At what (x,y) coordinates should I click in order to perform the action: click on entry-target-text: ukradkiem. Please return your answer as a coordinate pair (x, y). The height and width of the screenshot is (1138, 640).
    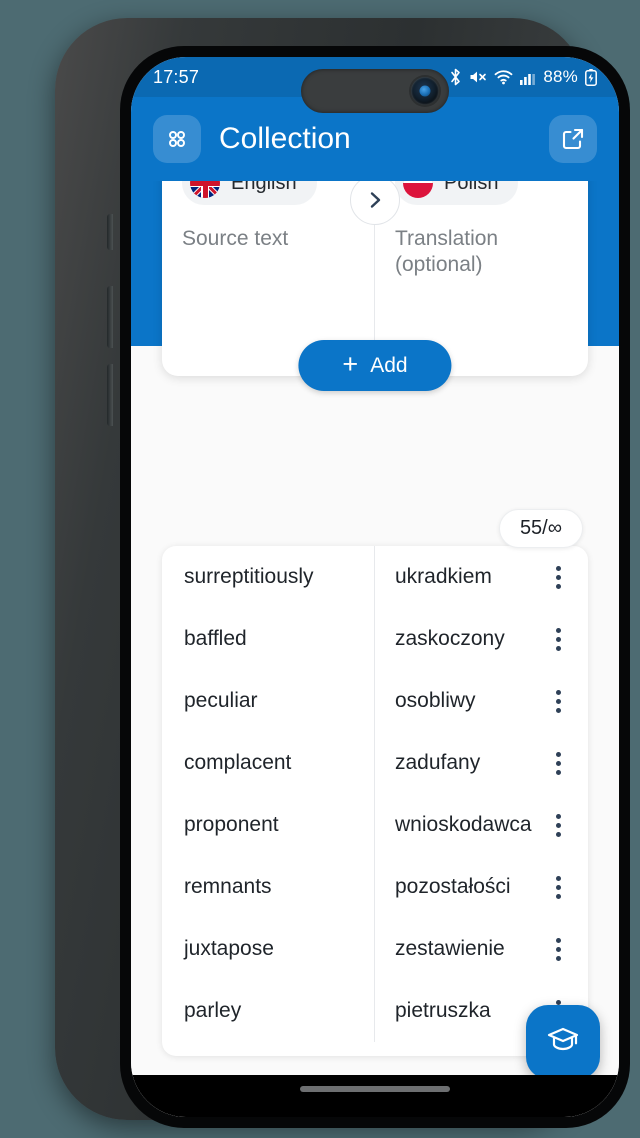
    Looking at the image, I should click on (443, 576).